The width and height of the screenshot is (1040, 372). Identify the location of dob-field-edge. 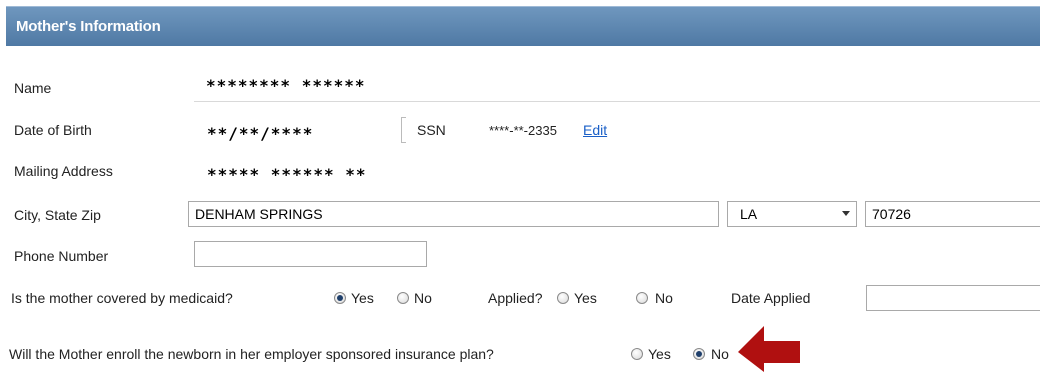
(403, 130).